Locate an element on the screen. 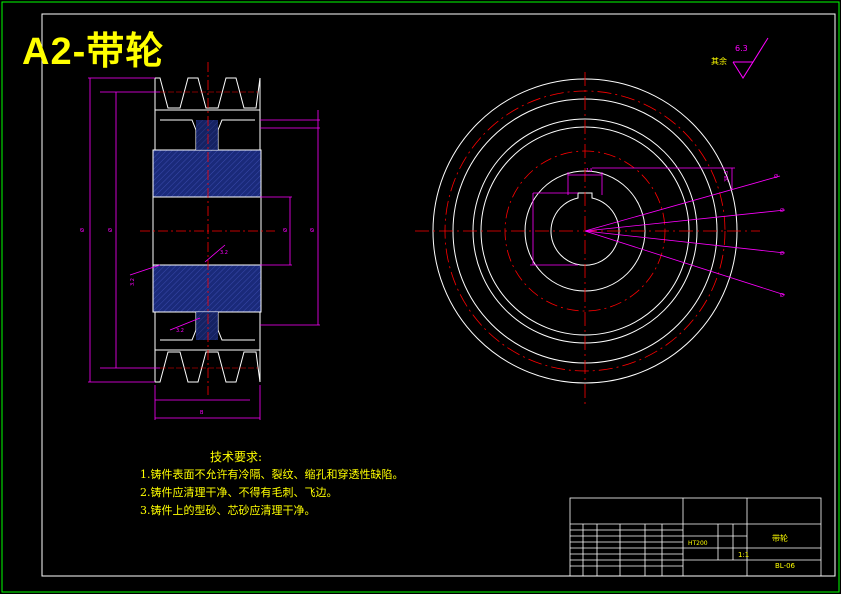 Image resolution: width=841 pixels, height=594 pixels. tech-requirement-item: 1.铸件表面不允许有冷隔、裂纹、缩孔和穿透性缺陷。 is located at coordinates (272, 474).